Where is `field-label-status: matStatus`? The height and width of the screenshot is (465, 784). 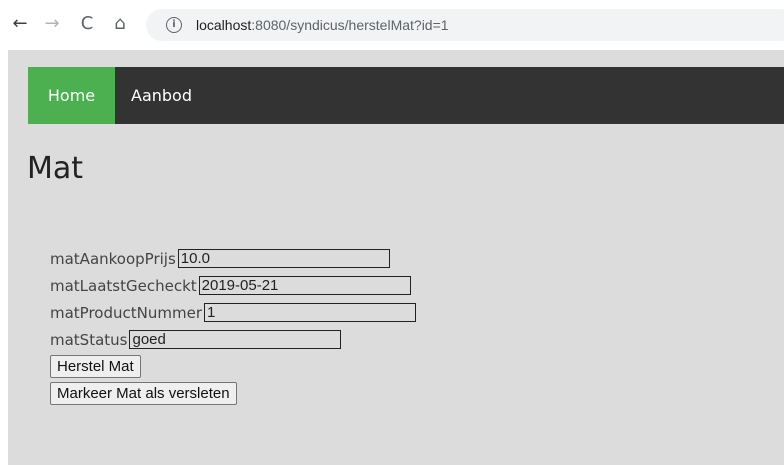 field-label-status: matStatus is located at coordinates (89, 339).